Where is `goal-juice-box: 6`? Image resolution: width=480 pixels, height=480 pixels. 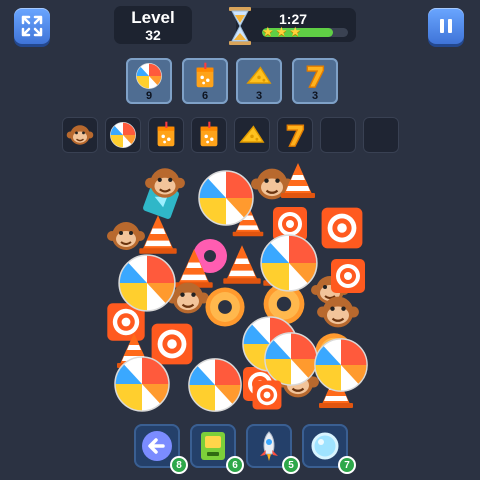
goal-juice-box: 6 is located at coordinates (205, 81).